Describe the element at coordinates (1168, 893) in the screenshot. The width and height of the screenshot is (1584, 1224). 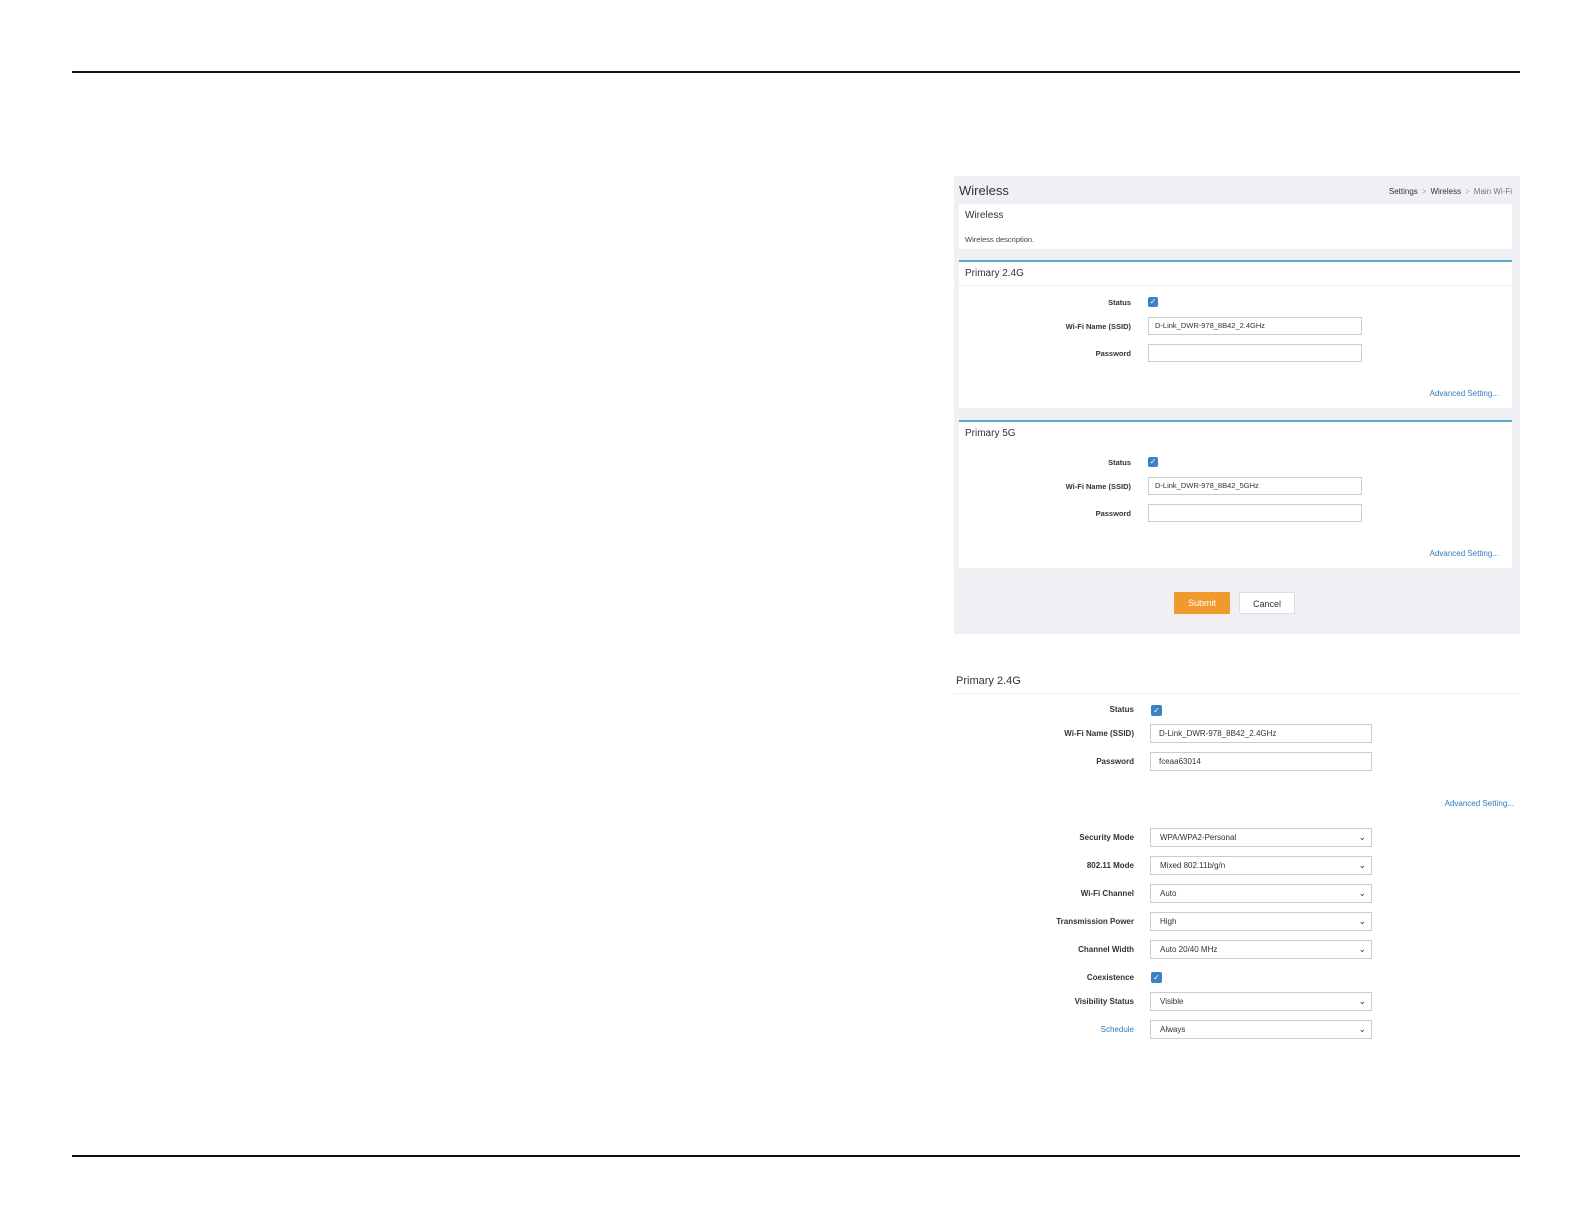
I see `wifi-channel-value: Auto` at that location.